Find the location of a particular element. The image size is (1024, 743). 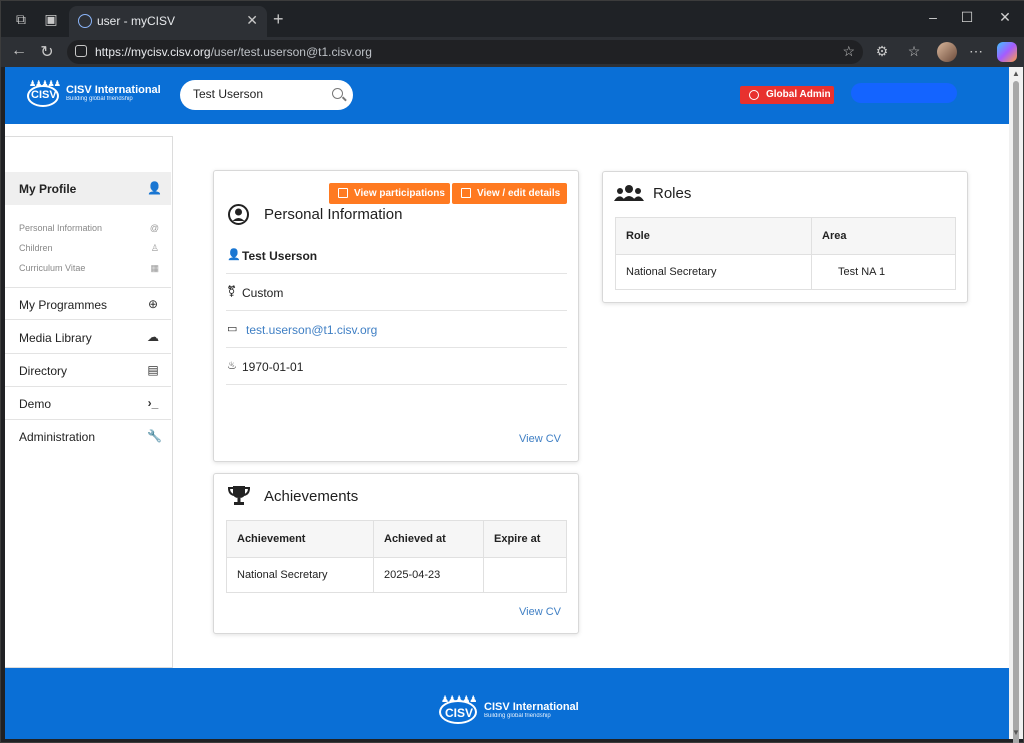

at-icon: @ is located at coordinates (154, 228).